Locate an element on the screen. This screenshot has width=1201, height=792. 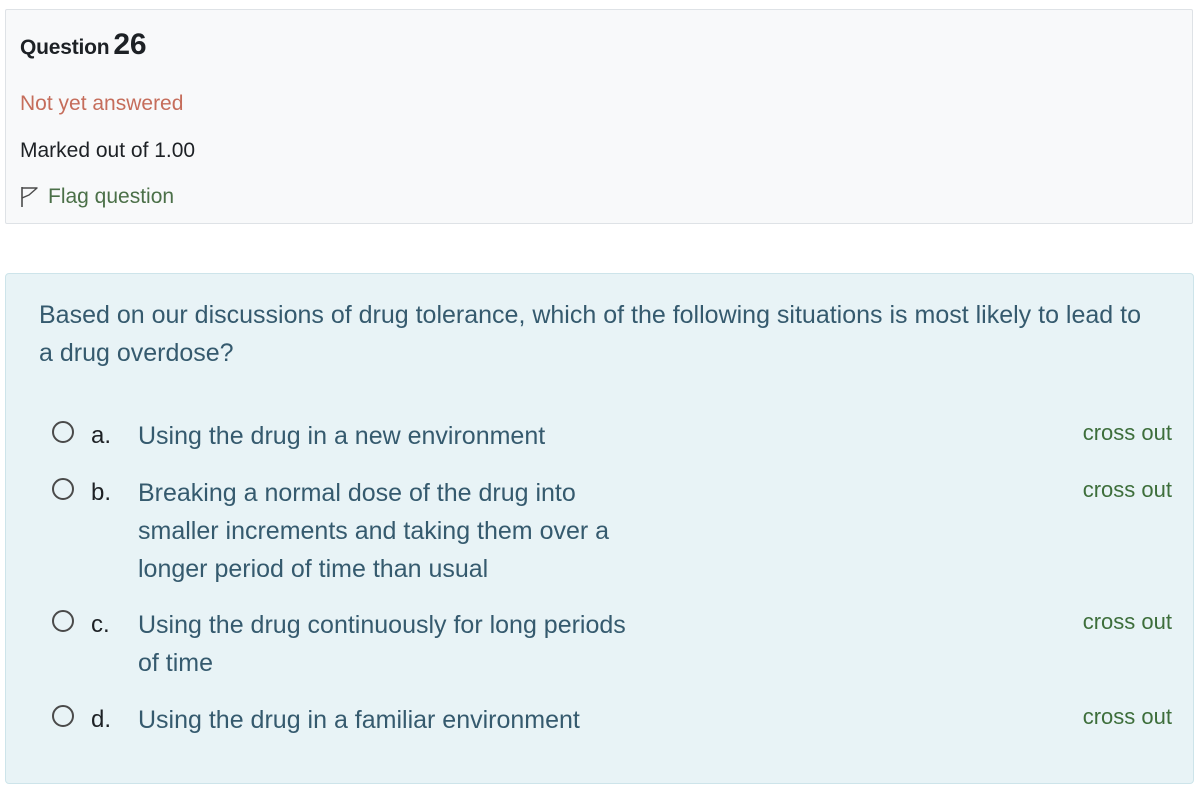
flag-question-link: Flag question is located at coordinates (97, 197).